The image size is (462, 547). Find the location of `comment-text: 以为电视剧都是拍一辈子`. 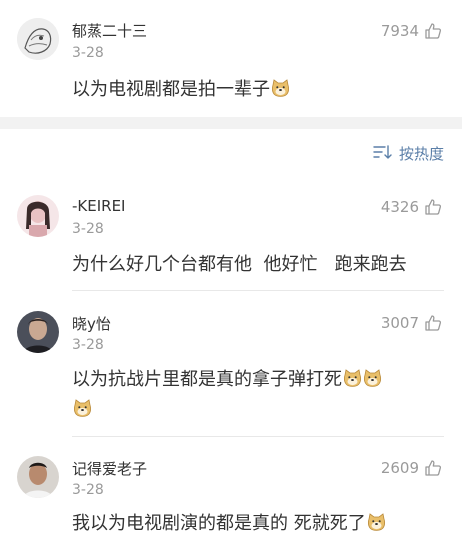

comment-text: 以为电视剧都是拍一辈子 is located at coordinates (257, 90).